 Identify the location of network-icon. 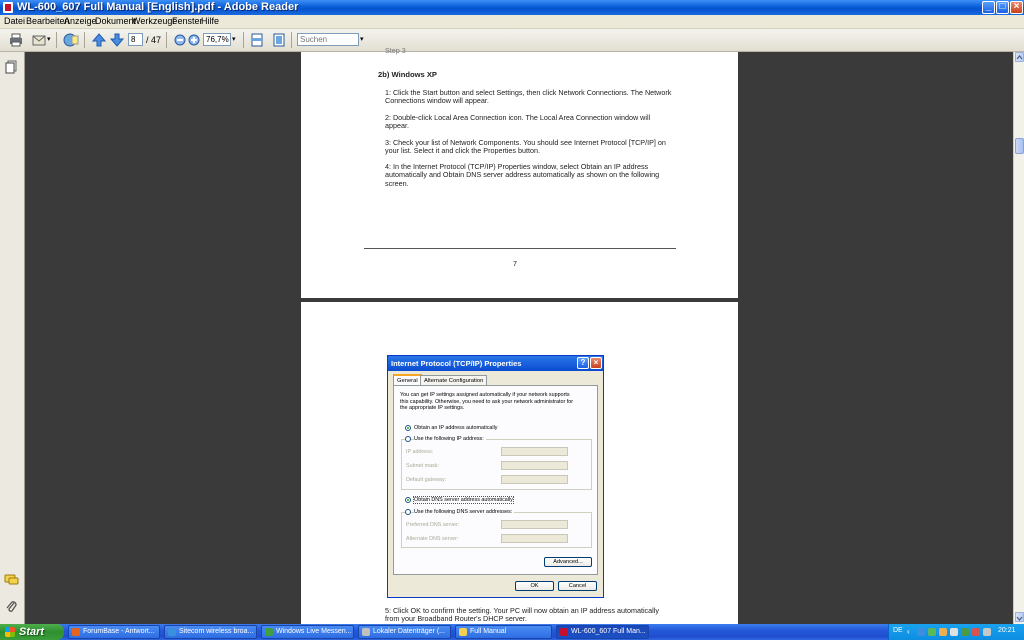
(921, 632).